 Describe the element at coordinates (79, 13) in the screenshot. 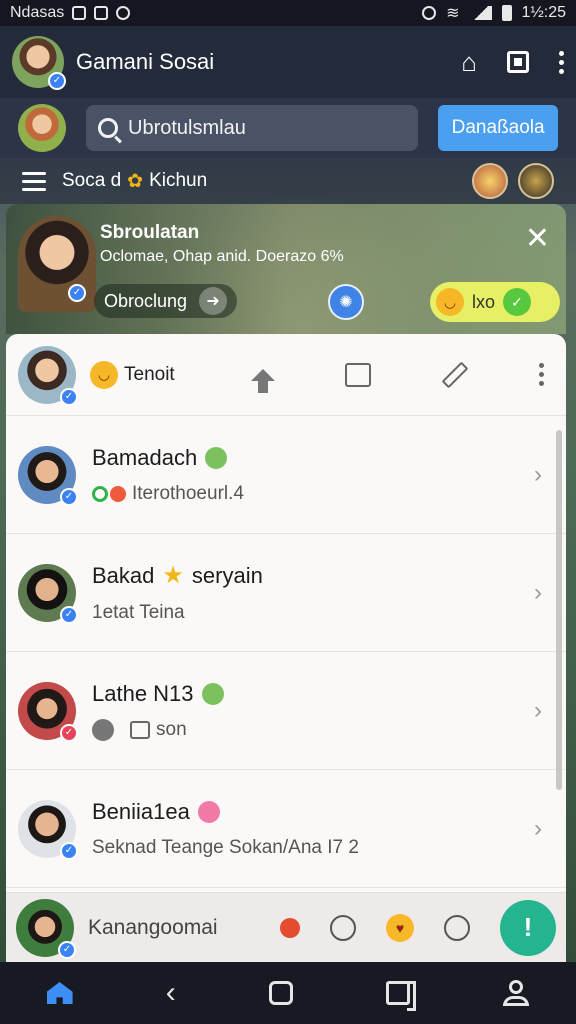

I see `notification-icon` at that location.